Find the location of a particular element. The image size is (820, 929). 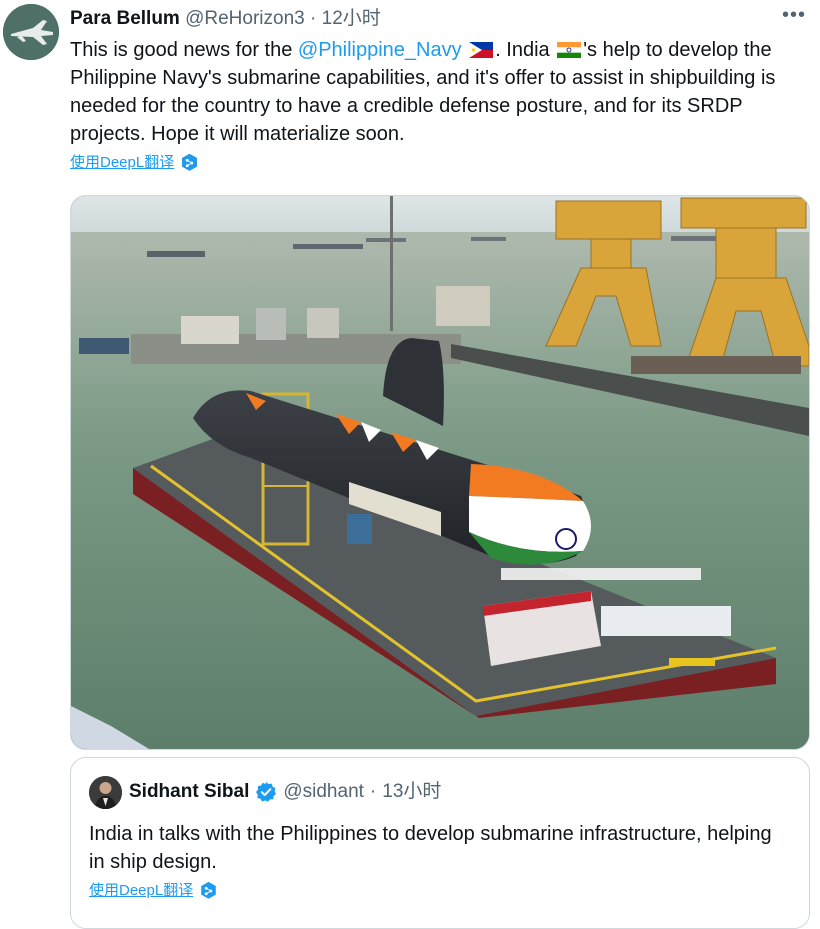

quote-author-avatar is located at coordinates (105, 792).